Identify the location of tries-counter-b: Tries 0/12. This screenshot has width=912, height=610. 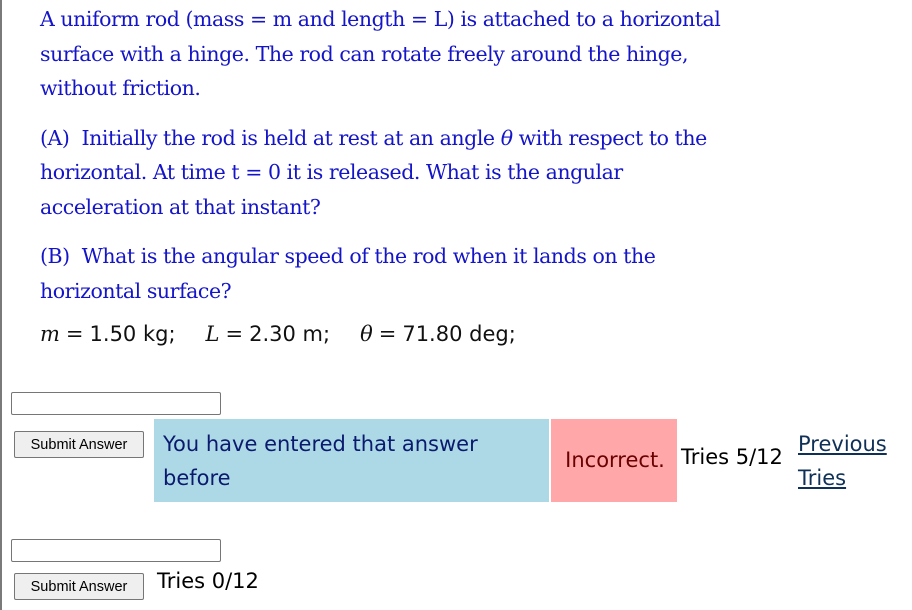
(208, 581).